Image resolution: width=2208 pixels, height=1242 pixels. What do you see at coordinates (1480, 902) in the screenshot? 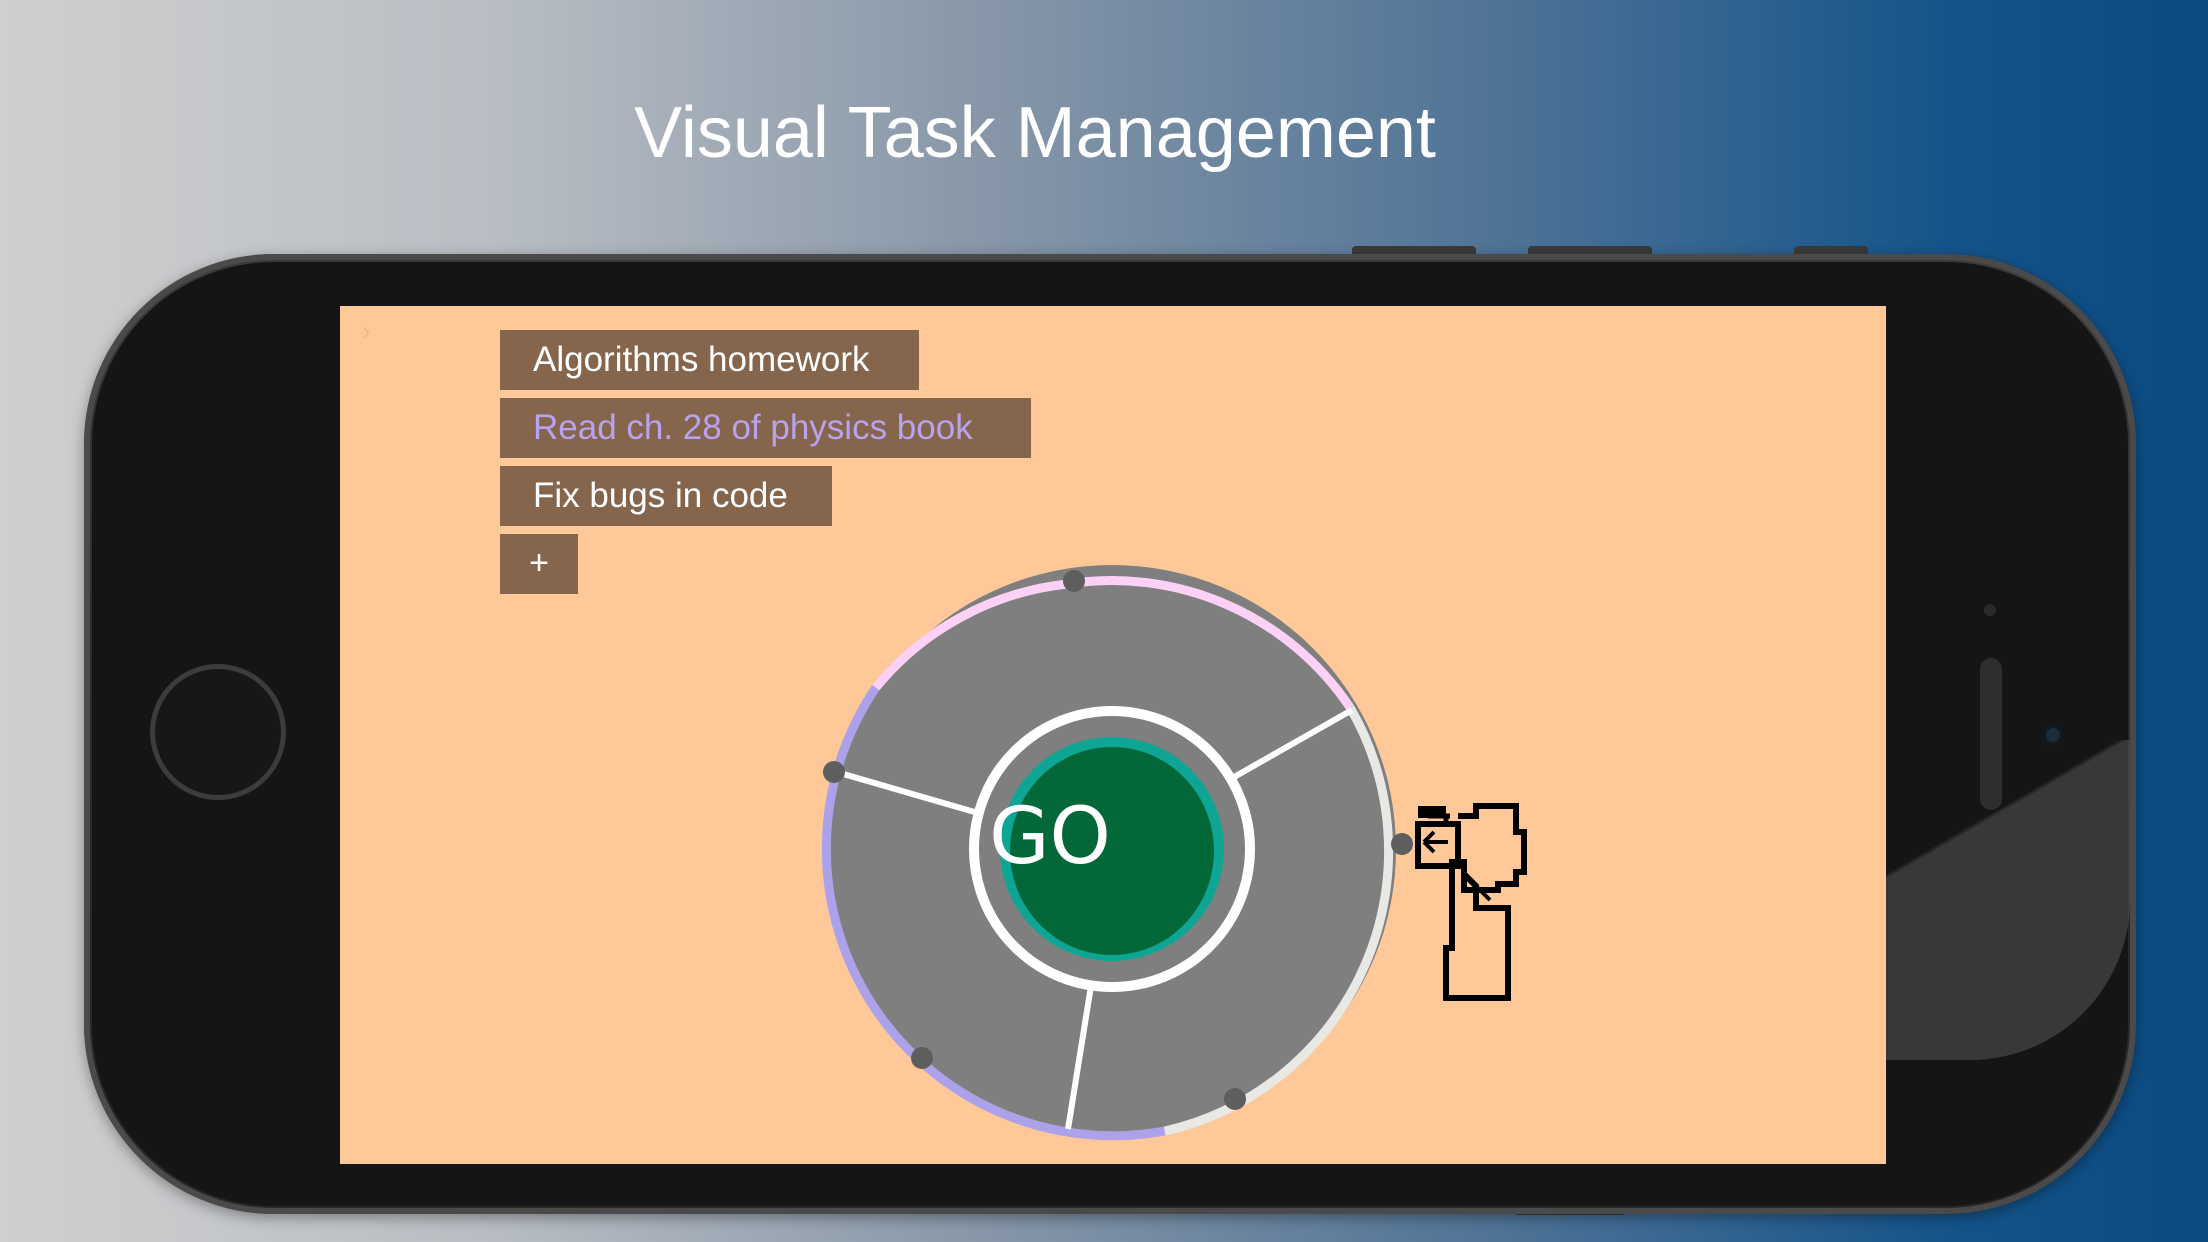
I see `pointing-hand-icon` at bounding box center [1480, 902].